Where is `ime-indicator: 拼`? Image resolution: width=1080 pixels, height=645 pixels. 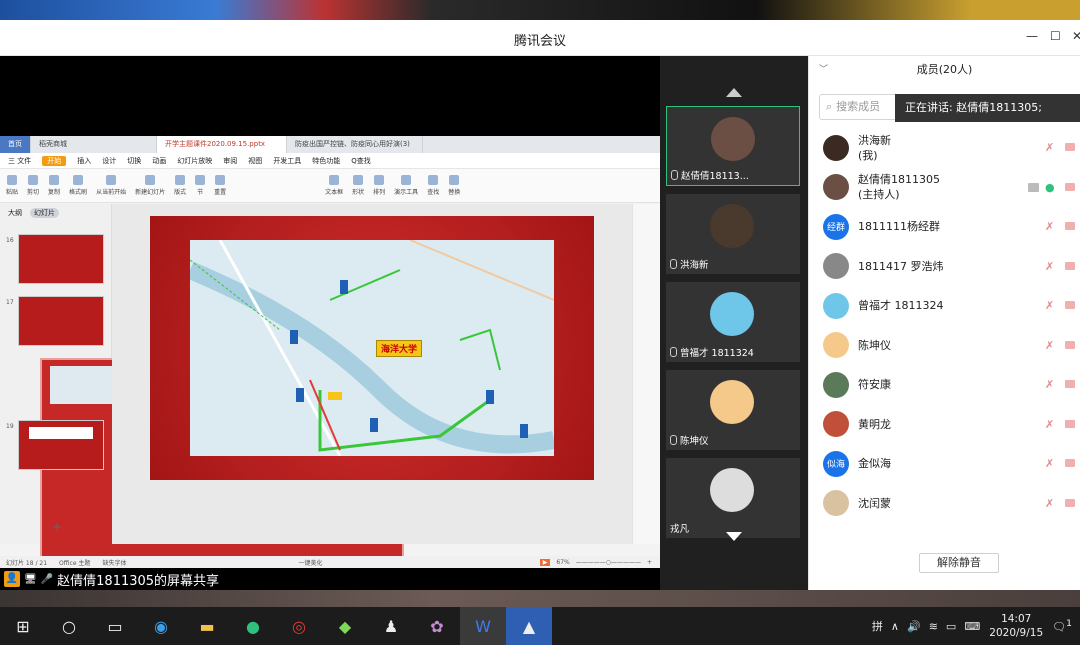
ime-indicator: 拼 is located at coordinates (877, 626).